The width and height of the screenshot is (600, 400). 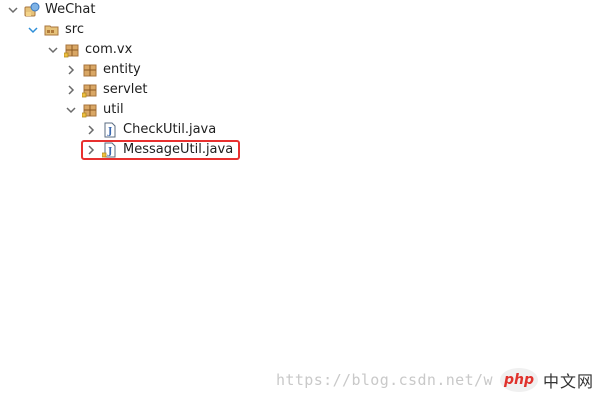 What do you see at coordinates (74, 29) in the screenshot?
I see `src-label: src` at bounding box center [74, 29].